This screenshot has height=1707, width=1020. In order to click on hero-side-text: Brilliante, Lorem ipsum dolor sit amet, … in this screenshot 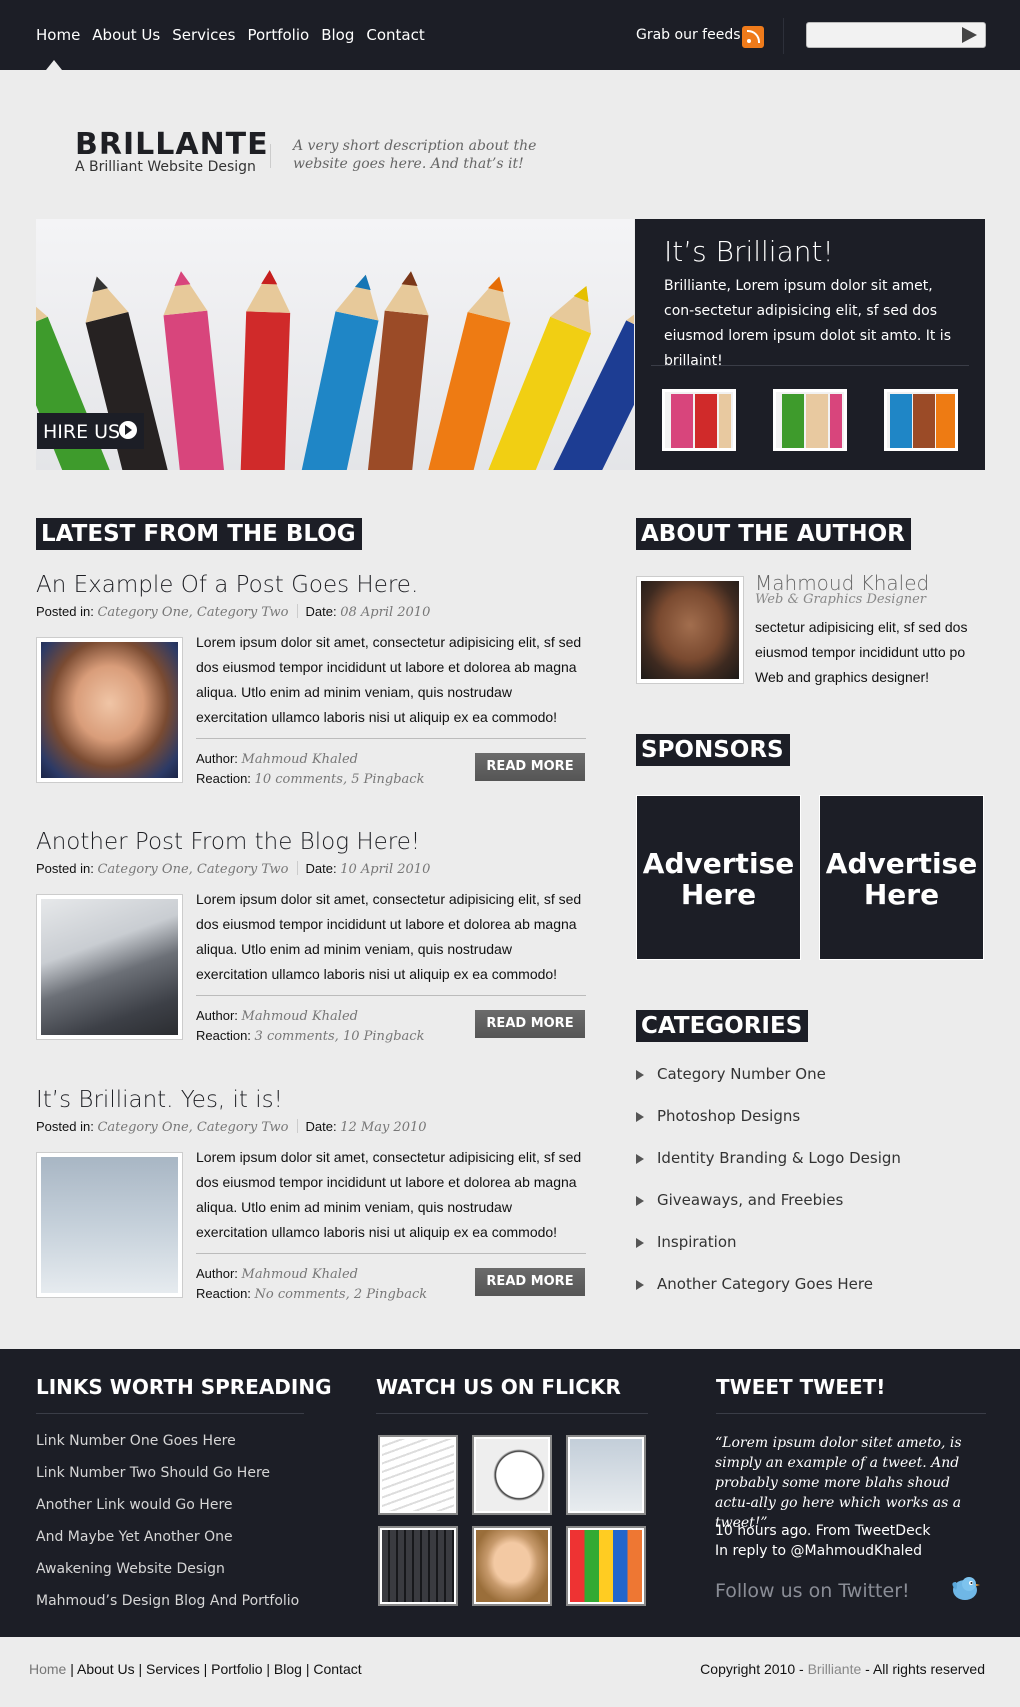, I will do `click(807, 323)`.